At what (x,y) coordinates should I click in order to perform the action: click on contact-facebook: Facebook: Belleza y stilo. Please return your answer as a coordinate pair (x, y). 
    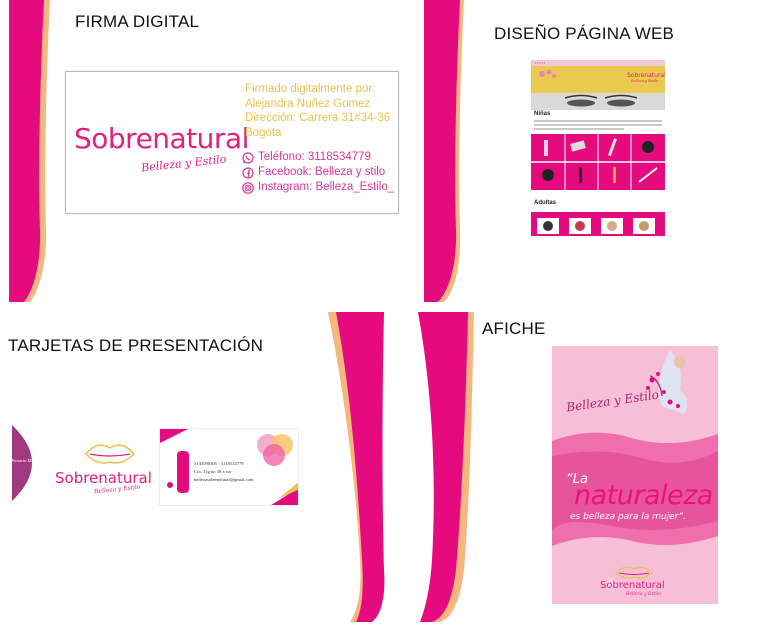
    Looking at the image, I should click on (318, 172).